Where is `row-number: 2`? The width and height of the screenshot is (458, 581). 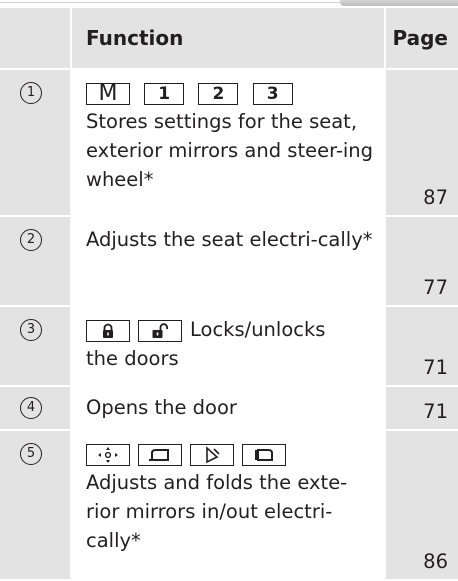
row-number: 2 is located at coordinates (31, 240).